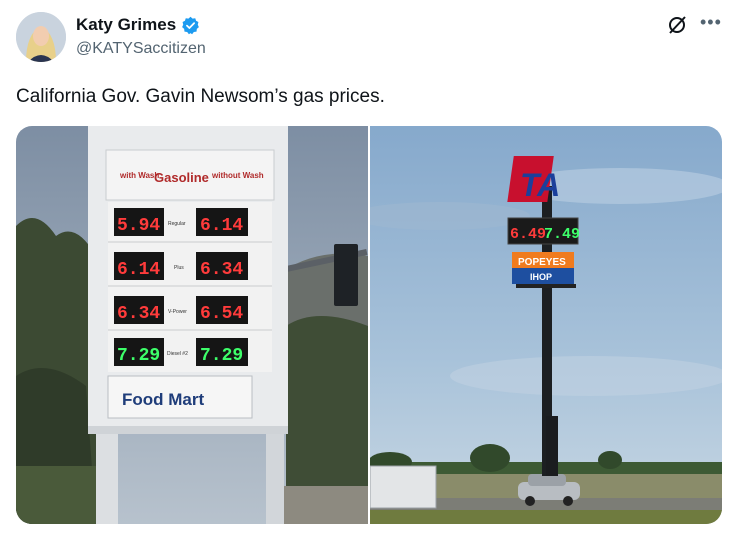 The width and height of the screenshot is (740, 536). What do you see at coordinates (138, 314) in the screenshot?
I see `price-vpower-with-wash: 6.34` at bounding box center [138, 314].